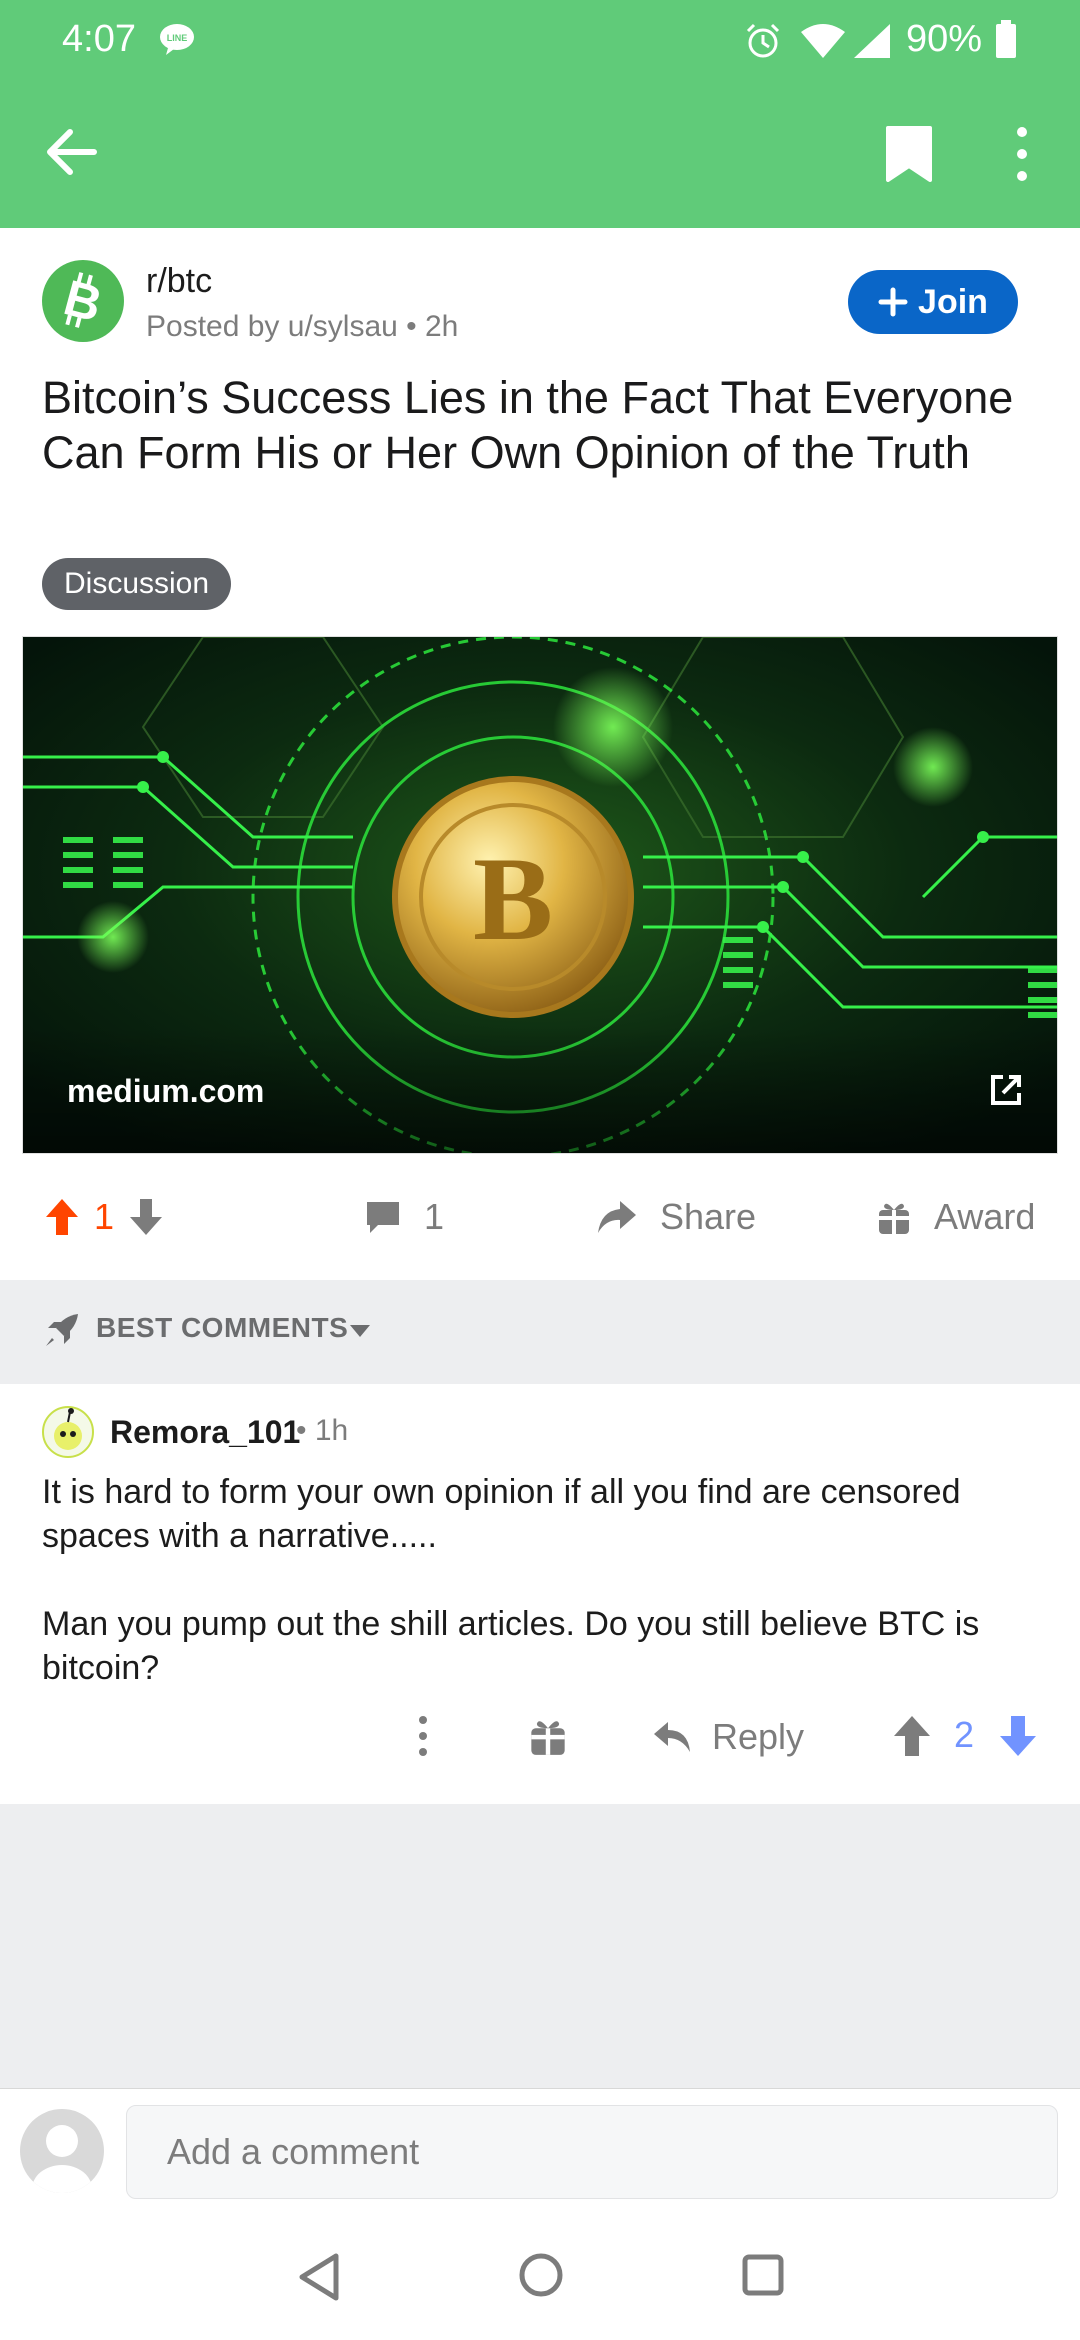 The image size is (1080, 2340). I want to click on comment-age: • 1h, so click(322, 1430).